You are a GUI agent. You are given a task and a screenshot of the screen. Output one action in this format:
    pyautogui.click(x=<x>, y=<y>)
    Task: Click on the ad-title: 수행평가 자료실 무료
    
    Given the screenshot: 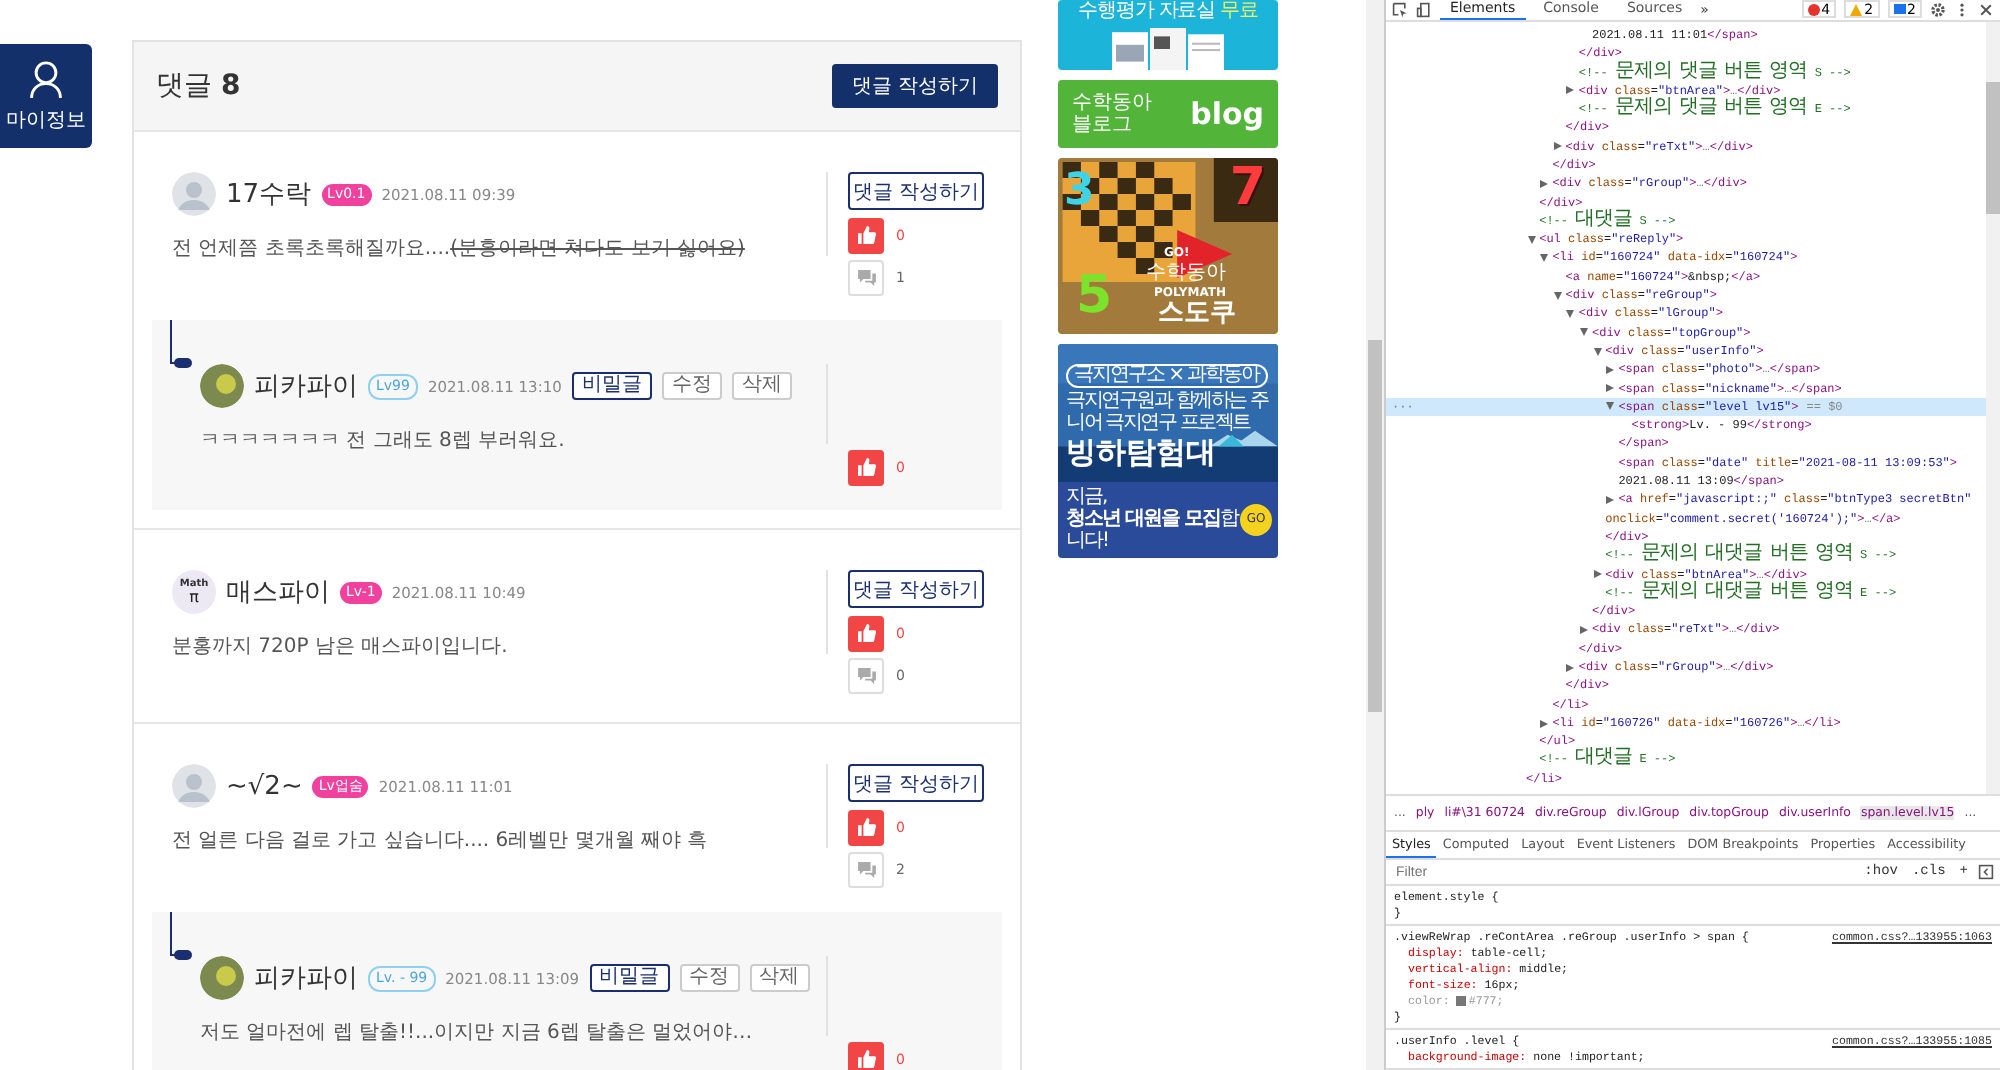 What is the action you would take?
    pyautogui.click(x=1168, y=12)
    